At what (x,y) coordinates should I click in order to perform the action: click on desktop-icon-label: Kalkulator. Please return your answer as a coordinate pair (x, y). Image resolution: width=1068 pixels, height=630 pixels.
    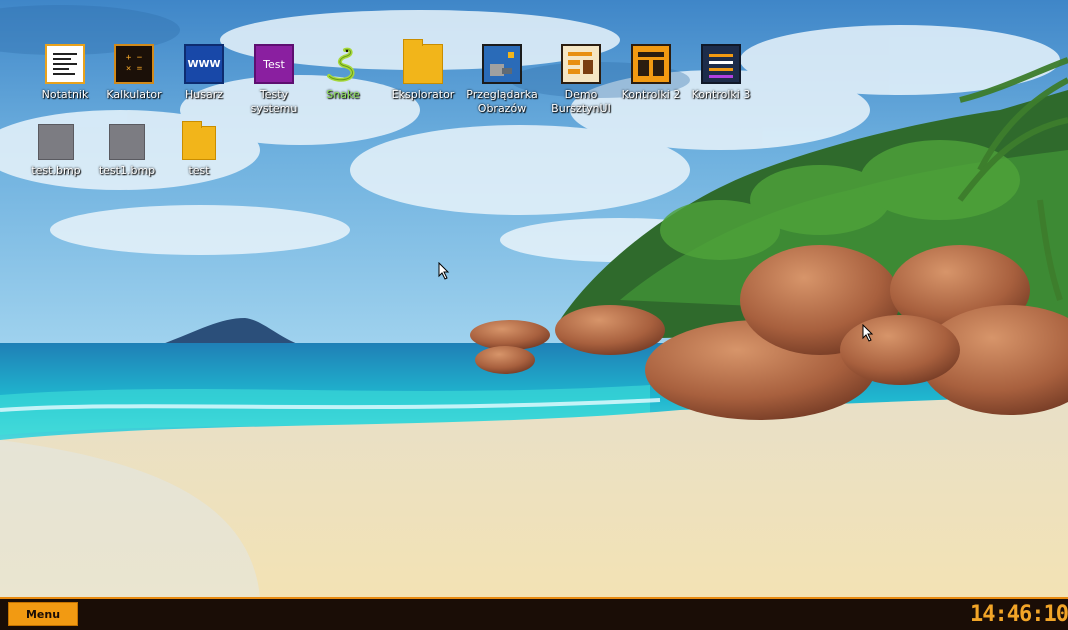
    Looking at the image, I should click on (134, 94).